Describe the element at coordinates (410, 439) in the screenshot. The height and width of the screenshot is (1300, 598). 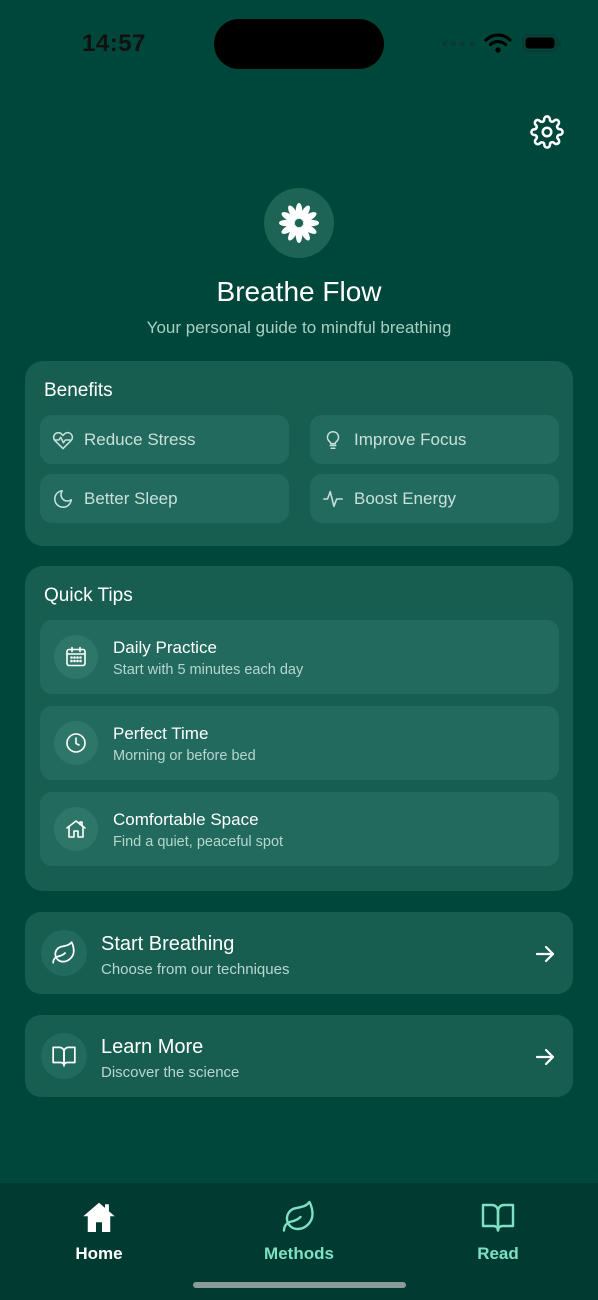
I see `benefit-label: Improve Focus` at that location.